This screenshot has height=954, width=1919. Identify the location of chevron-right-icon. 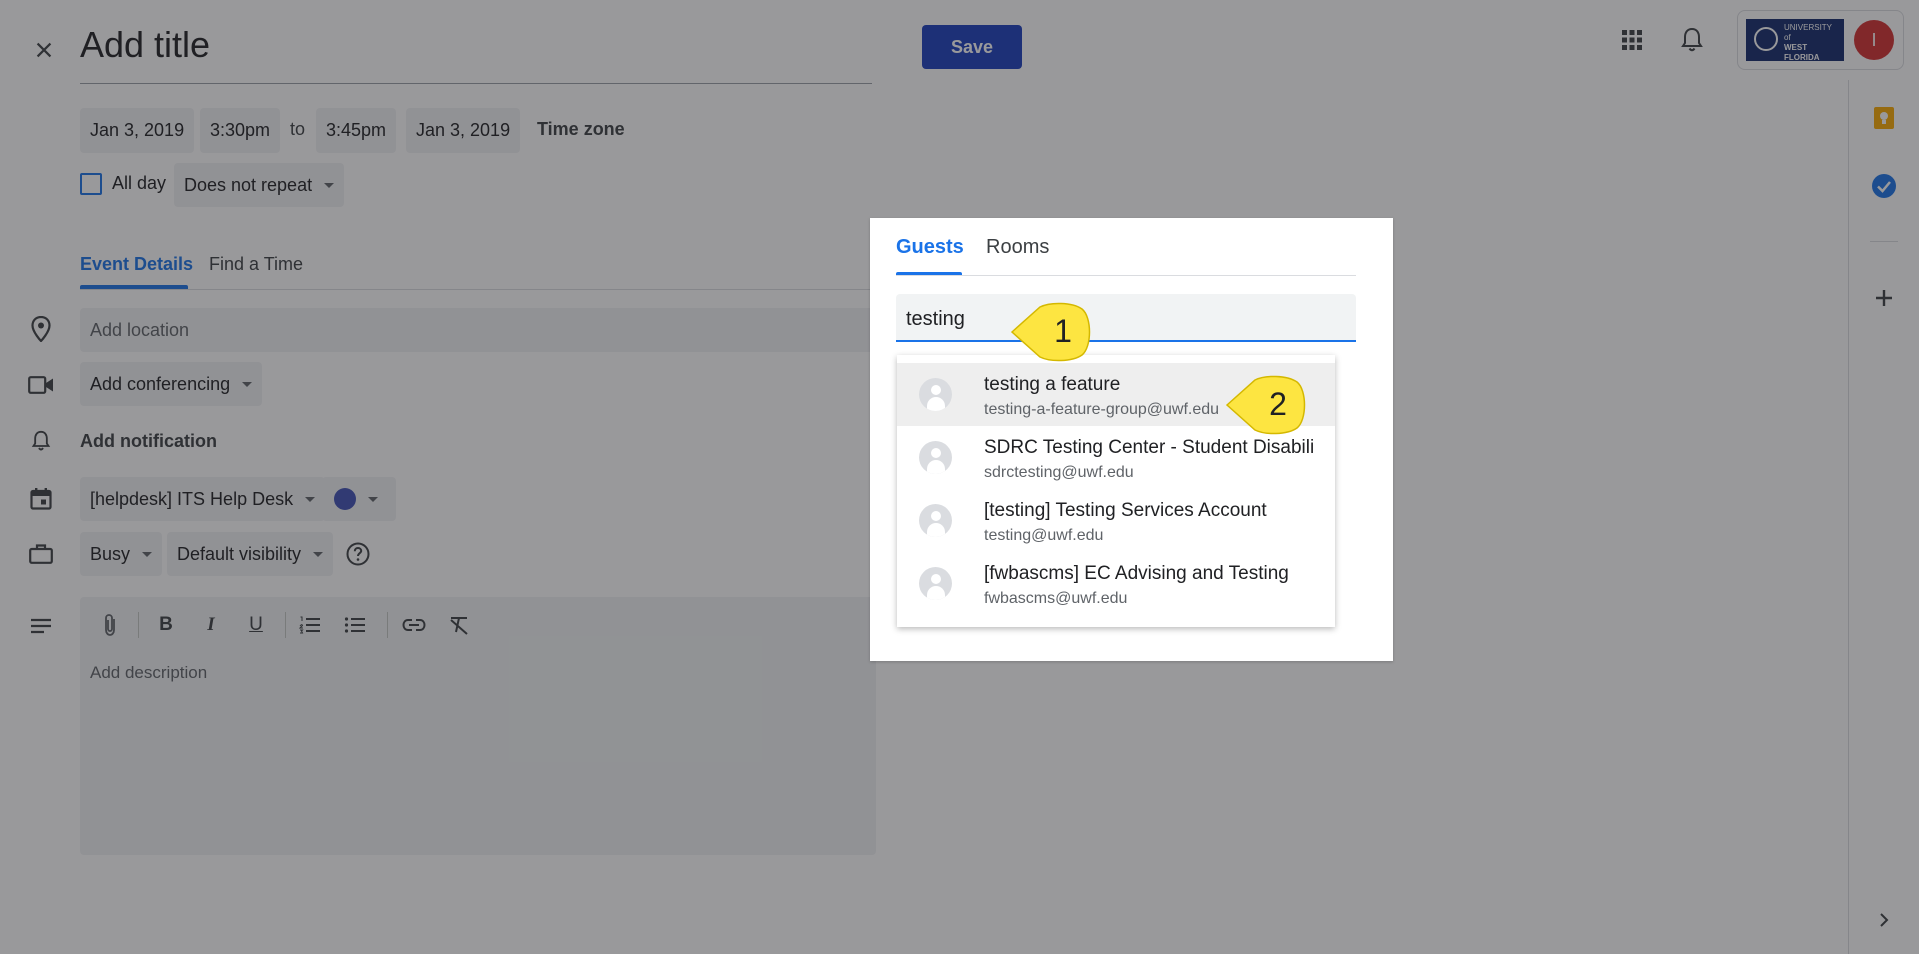
(1884, 920).